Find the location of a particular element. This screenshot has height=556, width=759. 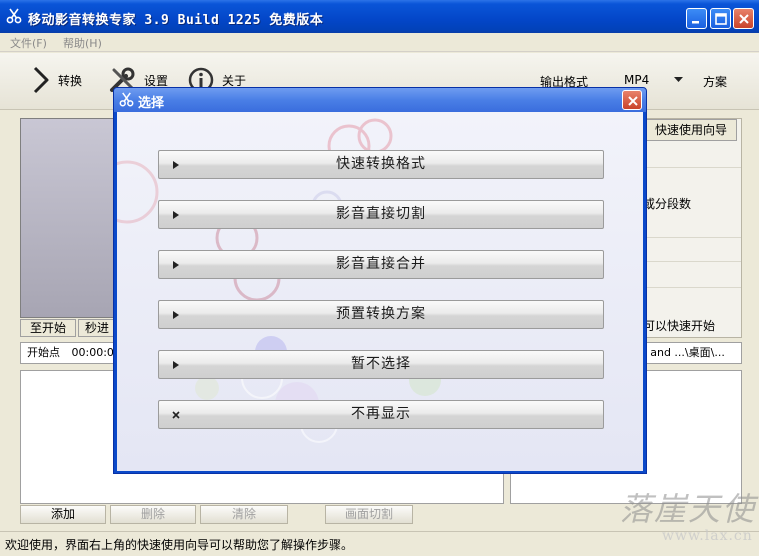

option-label: 暂不选择 is located at coordinates (381, 364).